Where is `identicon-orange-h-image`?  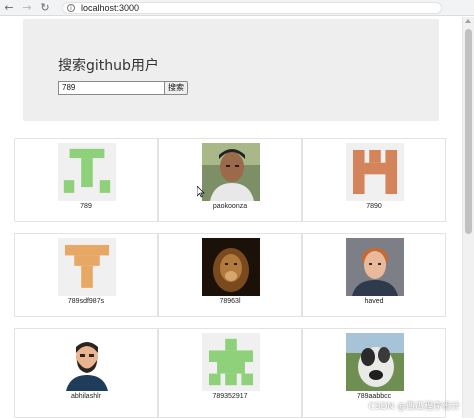 identicon-orange-h-image is located at coordinates (375, 172).